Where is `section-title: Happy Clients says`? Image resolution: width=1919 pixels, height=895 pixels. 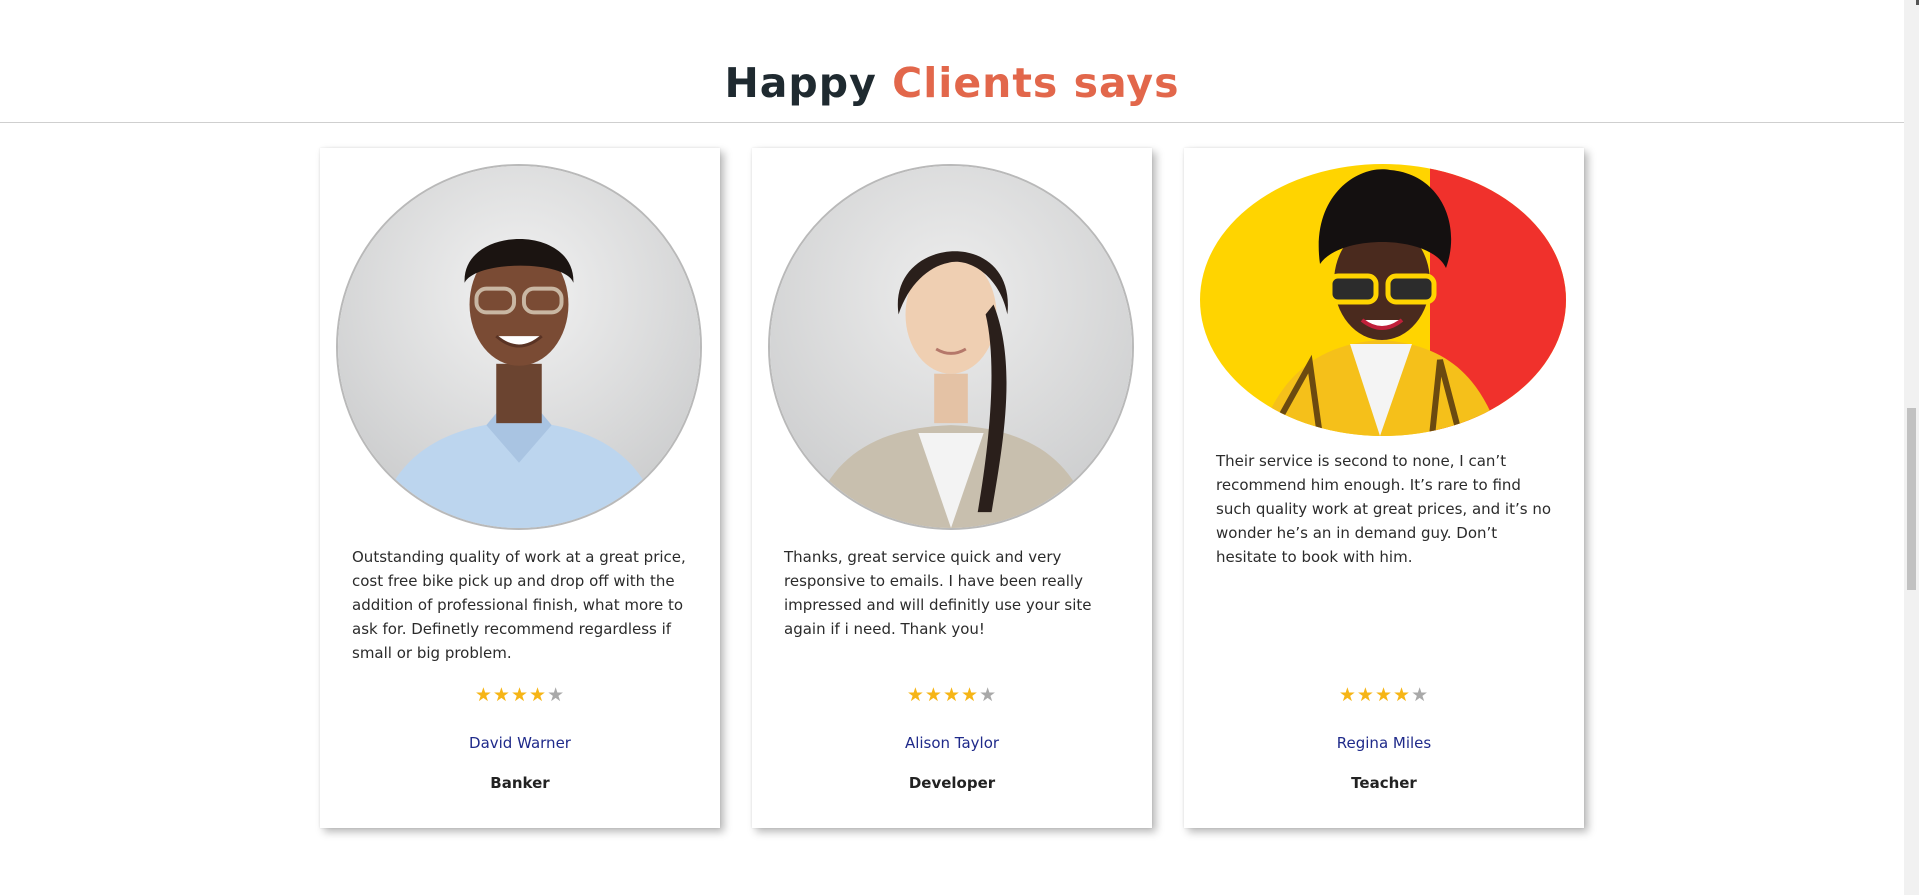 section-title: Happy Clients says is located at coordinates (952, 83).